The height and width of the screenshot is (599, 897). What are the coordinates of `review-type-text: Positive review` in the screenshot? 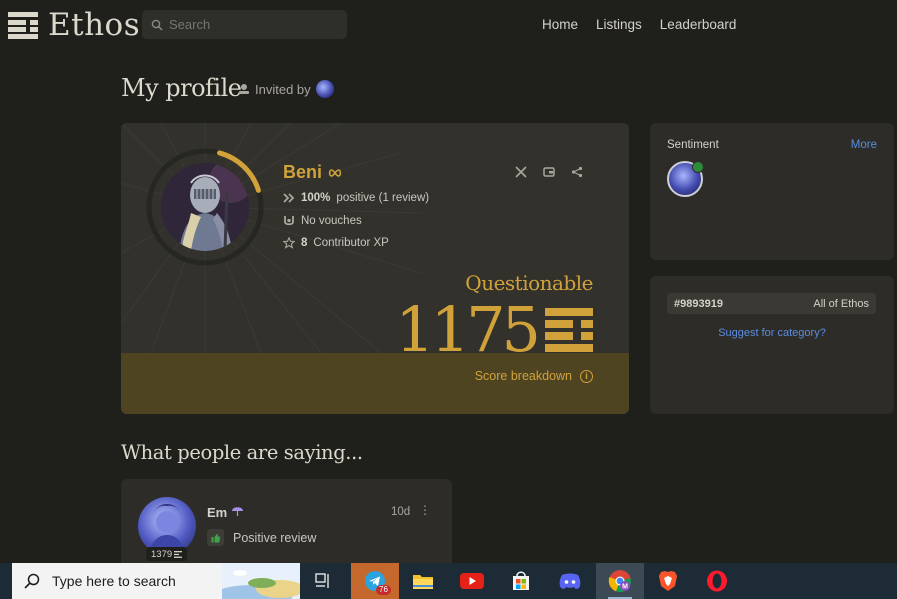 It's located at (275, 537).